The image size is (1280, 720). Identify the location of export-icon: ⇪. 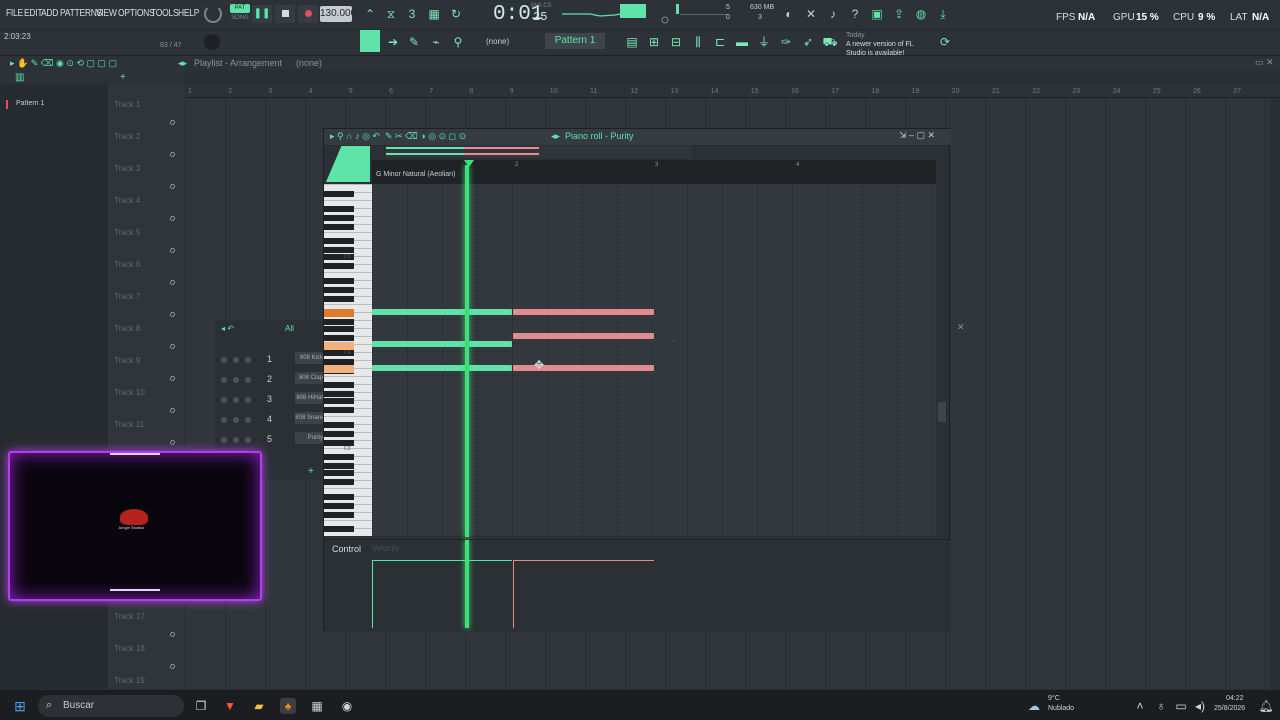
(899, 14).